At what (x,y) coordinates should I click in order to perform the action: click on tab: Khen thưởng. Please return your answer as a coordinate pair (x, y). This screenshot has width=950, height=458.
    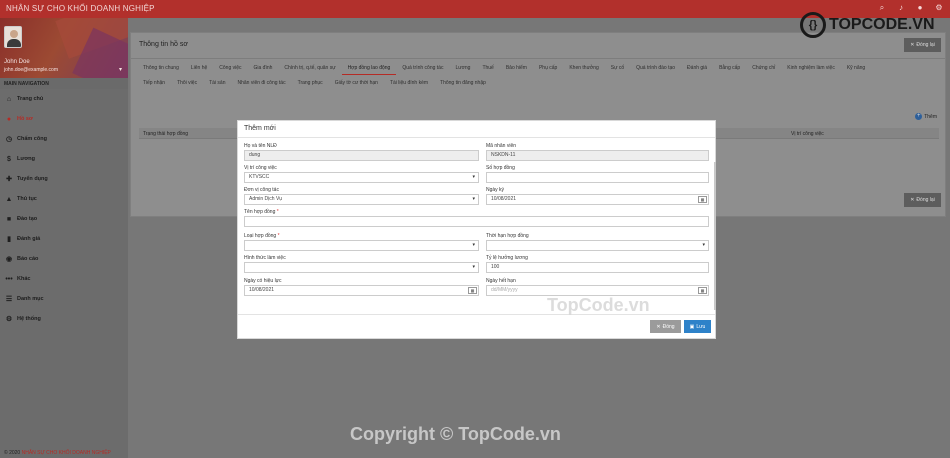
    Looking at the image, I should click on (583, 68).